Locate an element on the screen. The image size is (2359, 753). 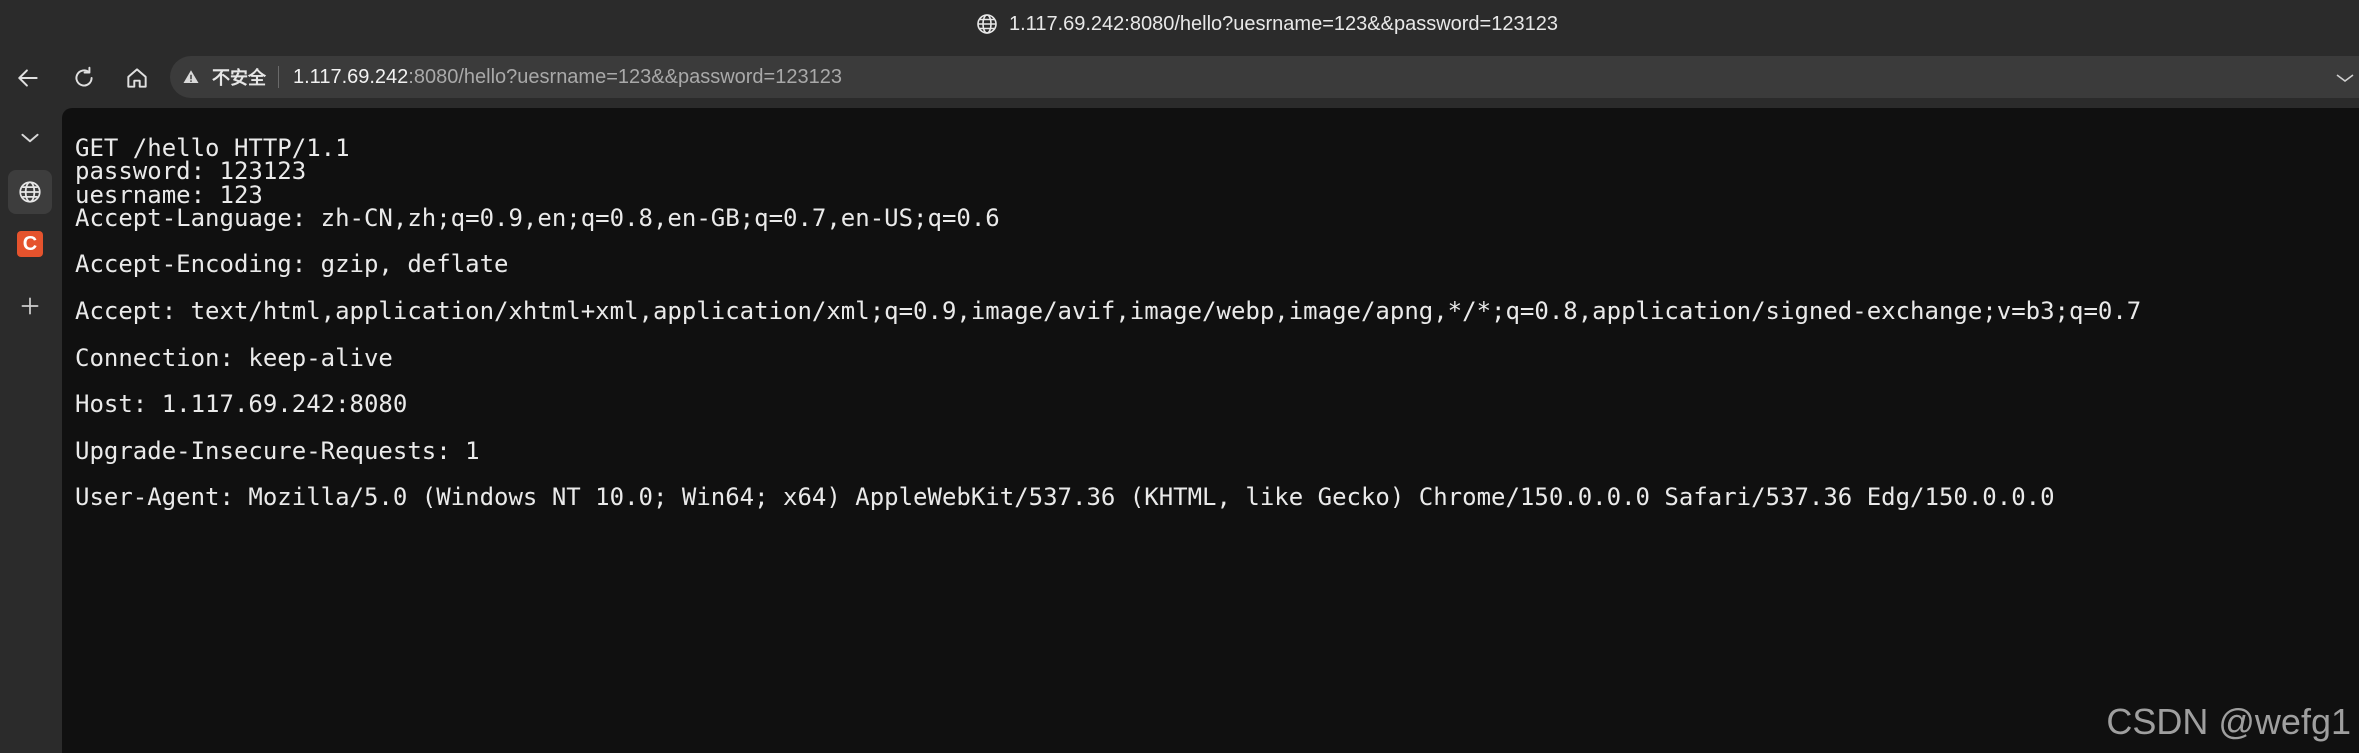
sidebar-tab-current is located at coordinates (30, 192).